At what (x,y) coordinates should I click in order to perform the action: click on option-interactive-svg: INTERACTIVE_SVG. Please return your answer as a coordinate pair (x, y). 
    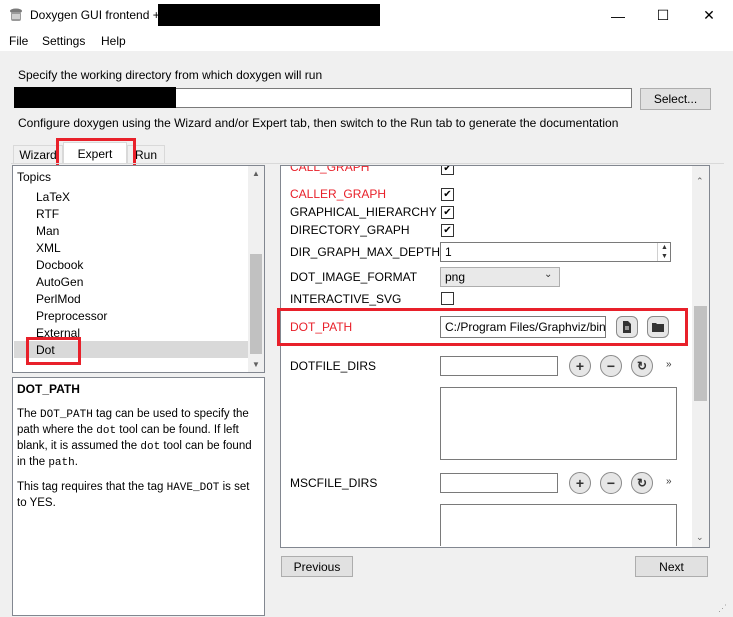
    Looking at the image, I should click on (346, 299).